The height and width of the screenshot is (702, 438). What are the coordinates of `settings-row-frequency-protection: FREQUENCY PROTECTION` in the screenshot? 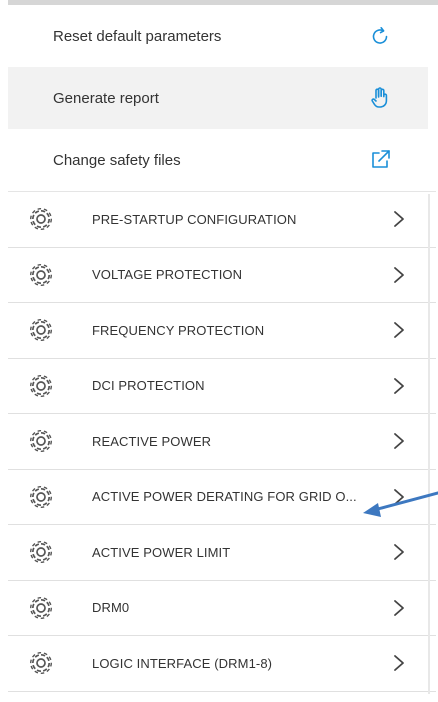 It's located at (222, 331).